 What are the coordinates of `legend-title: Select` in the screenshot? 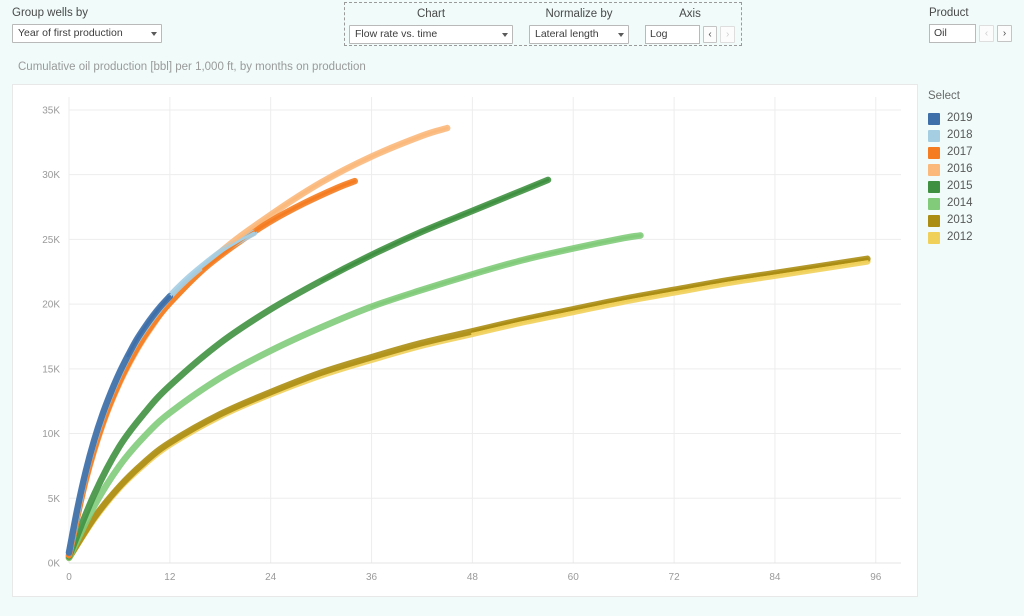 It's located at (944, 96).